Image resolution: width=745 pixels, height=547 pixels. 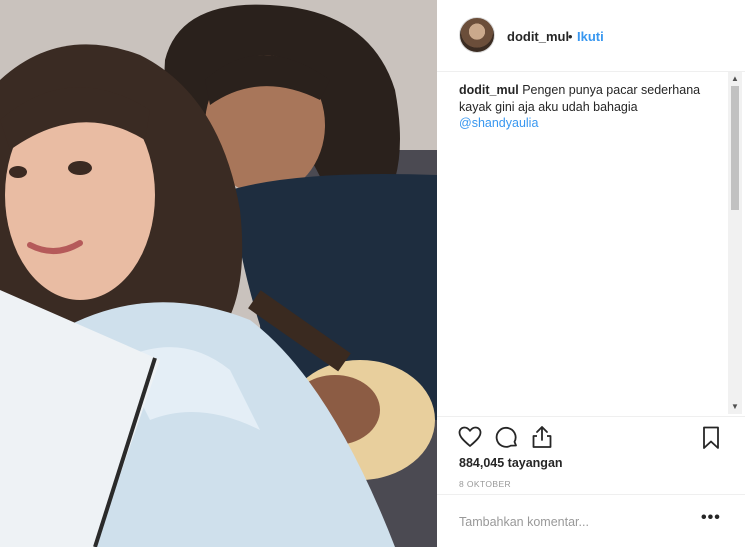 What do you see at coordinates (470, 437) in the screenshot?
I see `heart-icon` at bounding box center [470, 437].